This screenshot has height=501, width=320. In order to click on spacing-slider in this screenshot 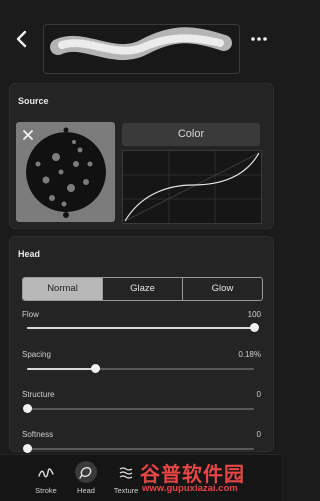, I will do `click(140, 368)`.